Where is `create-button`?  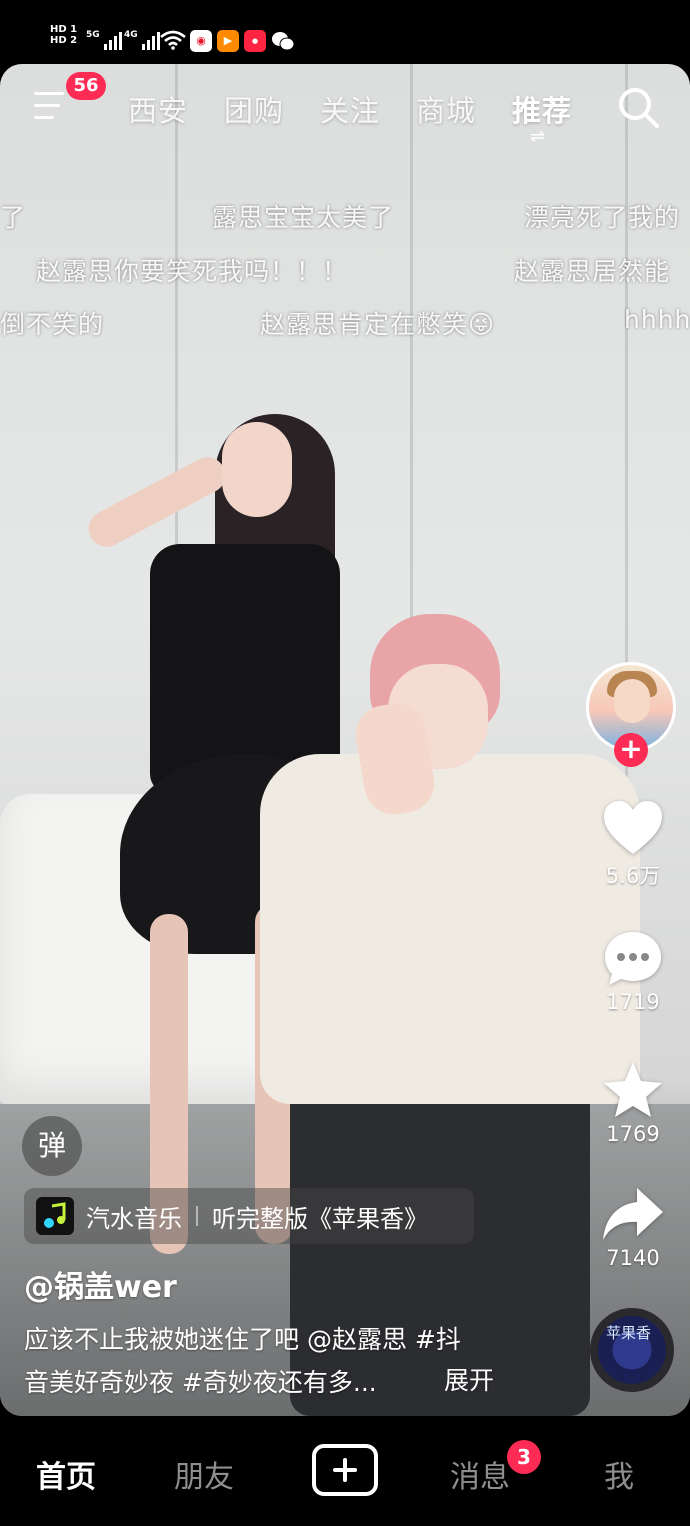
create-button is located at coordinates (345, 1470).